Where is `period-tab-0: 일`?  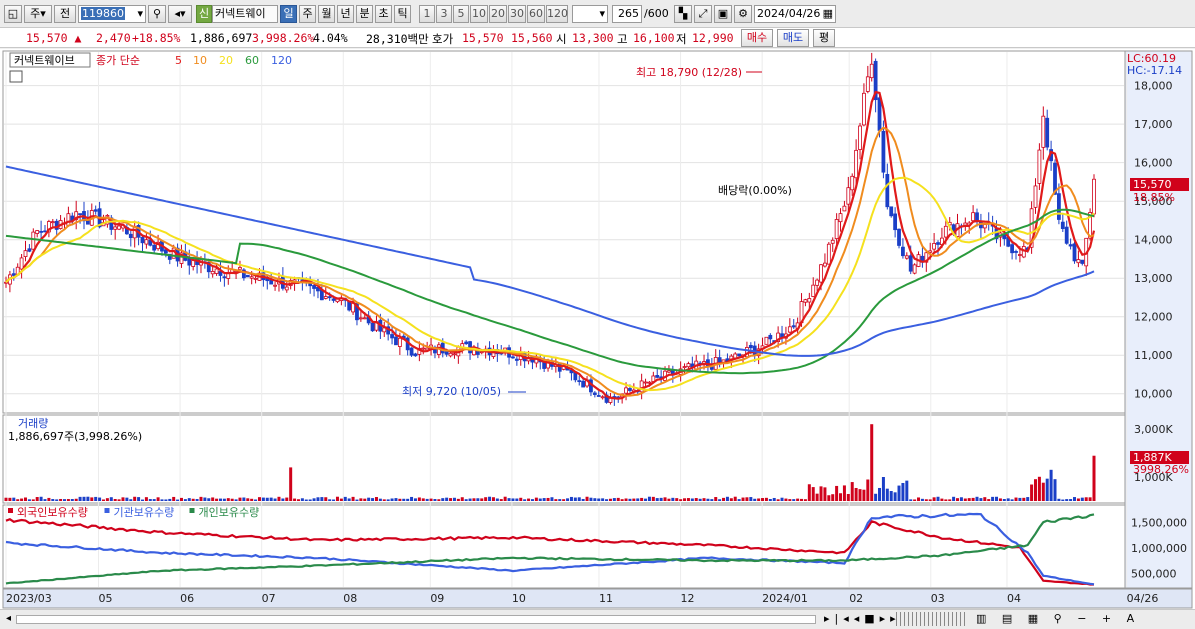
period-tab-0: 일 is located at coordinates (288, 14).